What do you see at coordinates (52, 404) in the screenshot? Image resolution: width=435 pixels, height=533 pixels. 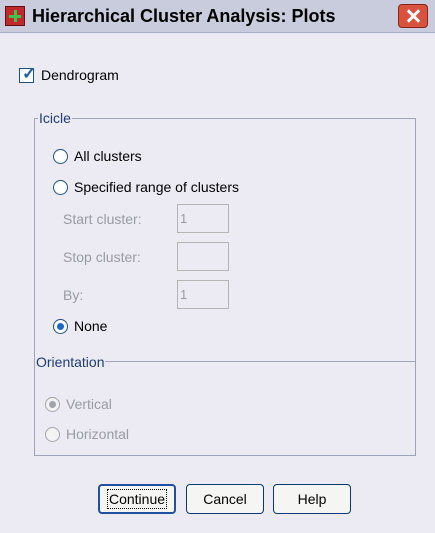 I see `vertical-radio` at bounding box center [52, 404].